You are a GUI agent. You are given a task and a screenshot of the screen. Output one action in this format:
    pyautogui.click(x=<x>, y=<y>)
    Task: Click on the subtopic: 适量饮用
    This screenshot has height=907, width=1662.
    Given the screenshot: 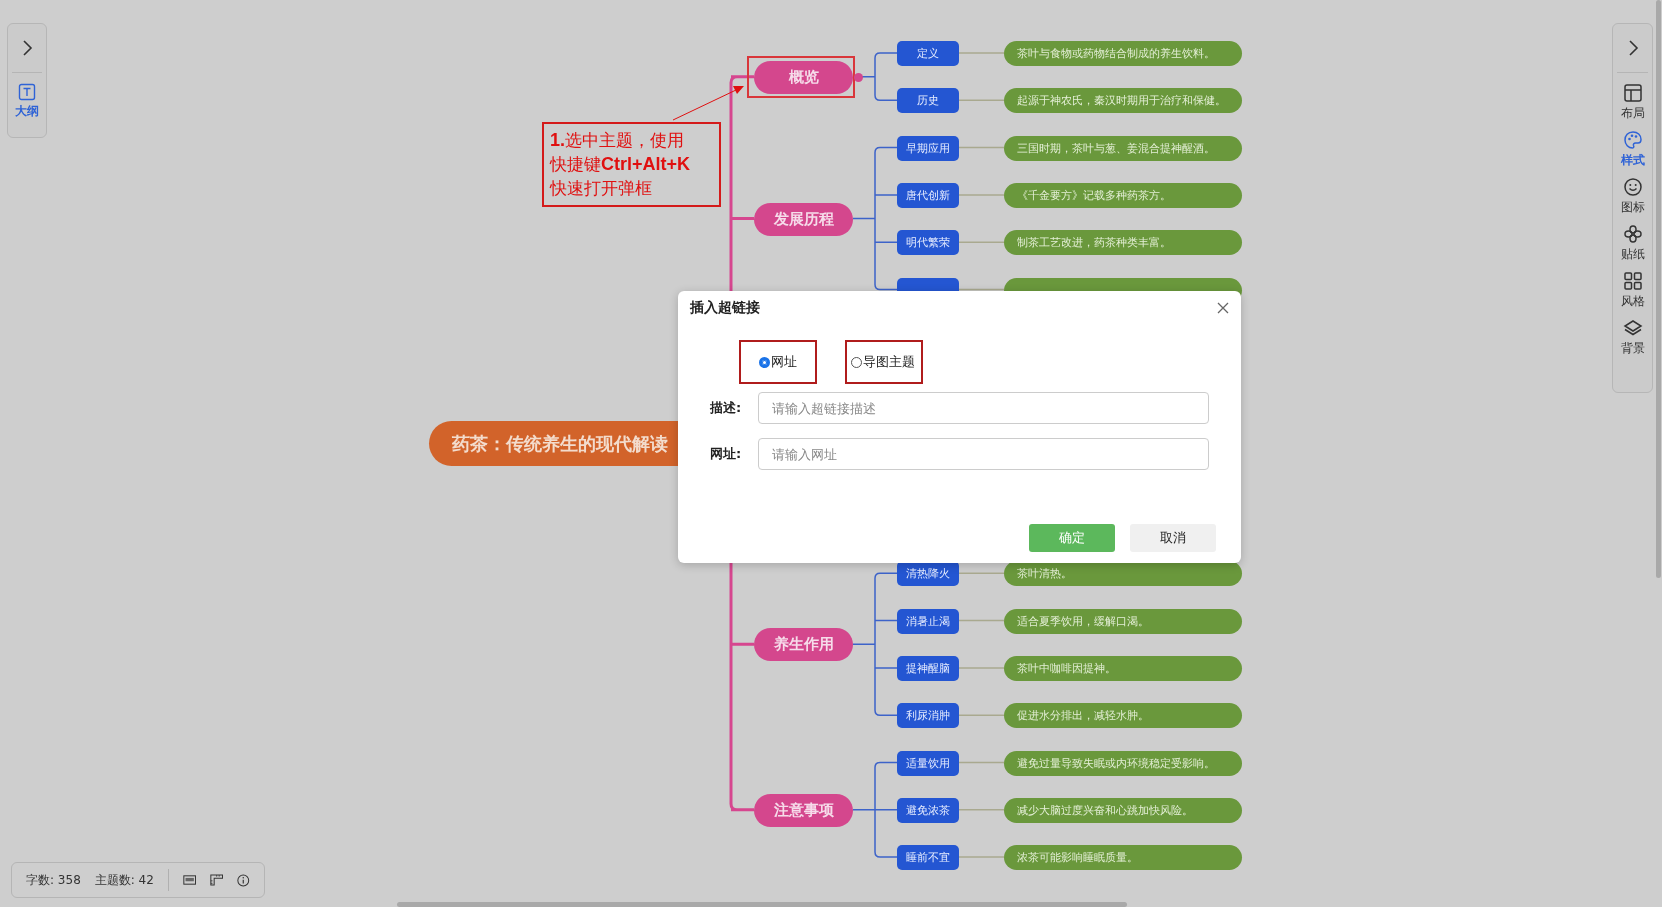 What is the action you would take?
    pyautogui.click(x=928, y=763)
    